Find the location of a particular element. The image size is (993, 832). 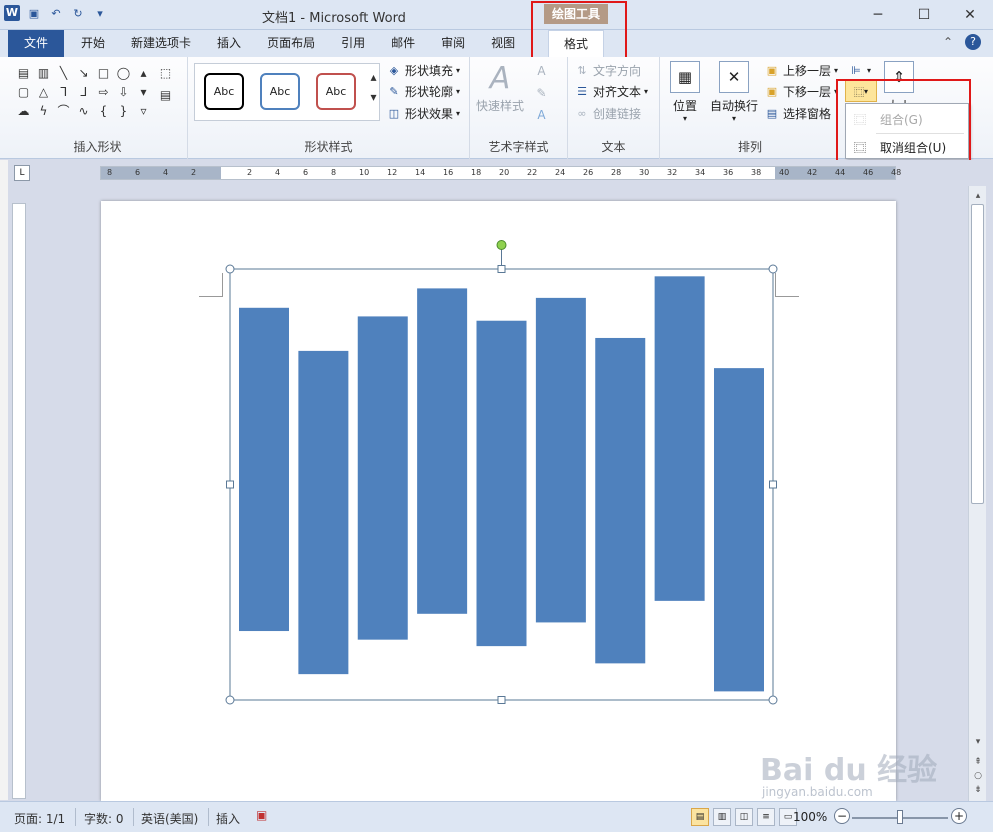

create-link-button: ∞ 创建链接 is located at coordinates (607, 113).